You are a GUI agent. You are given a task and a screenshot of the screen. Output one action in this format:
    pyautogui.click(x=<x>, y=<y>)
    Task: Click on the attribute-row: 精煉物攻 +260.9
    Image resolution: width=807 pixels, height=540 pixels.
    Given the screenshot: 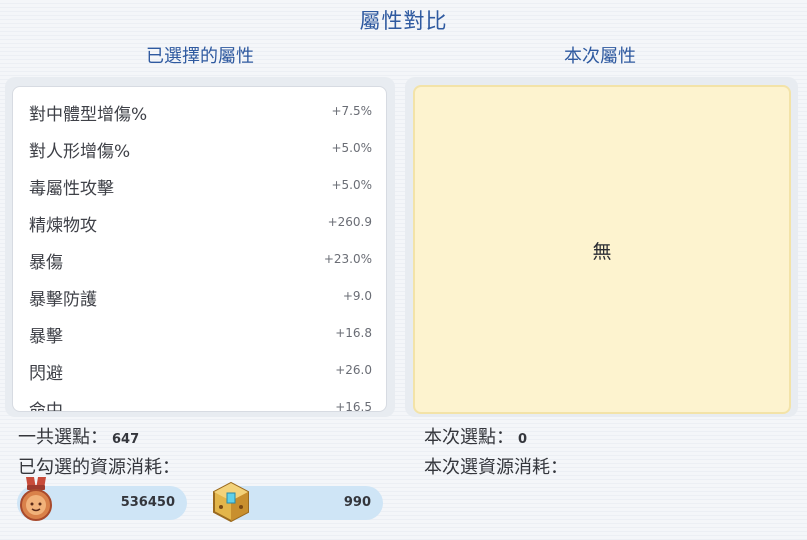 What is the action you would take?
    pyautogui.click(x=199, y=224)
    